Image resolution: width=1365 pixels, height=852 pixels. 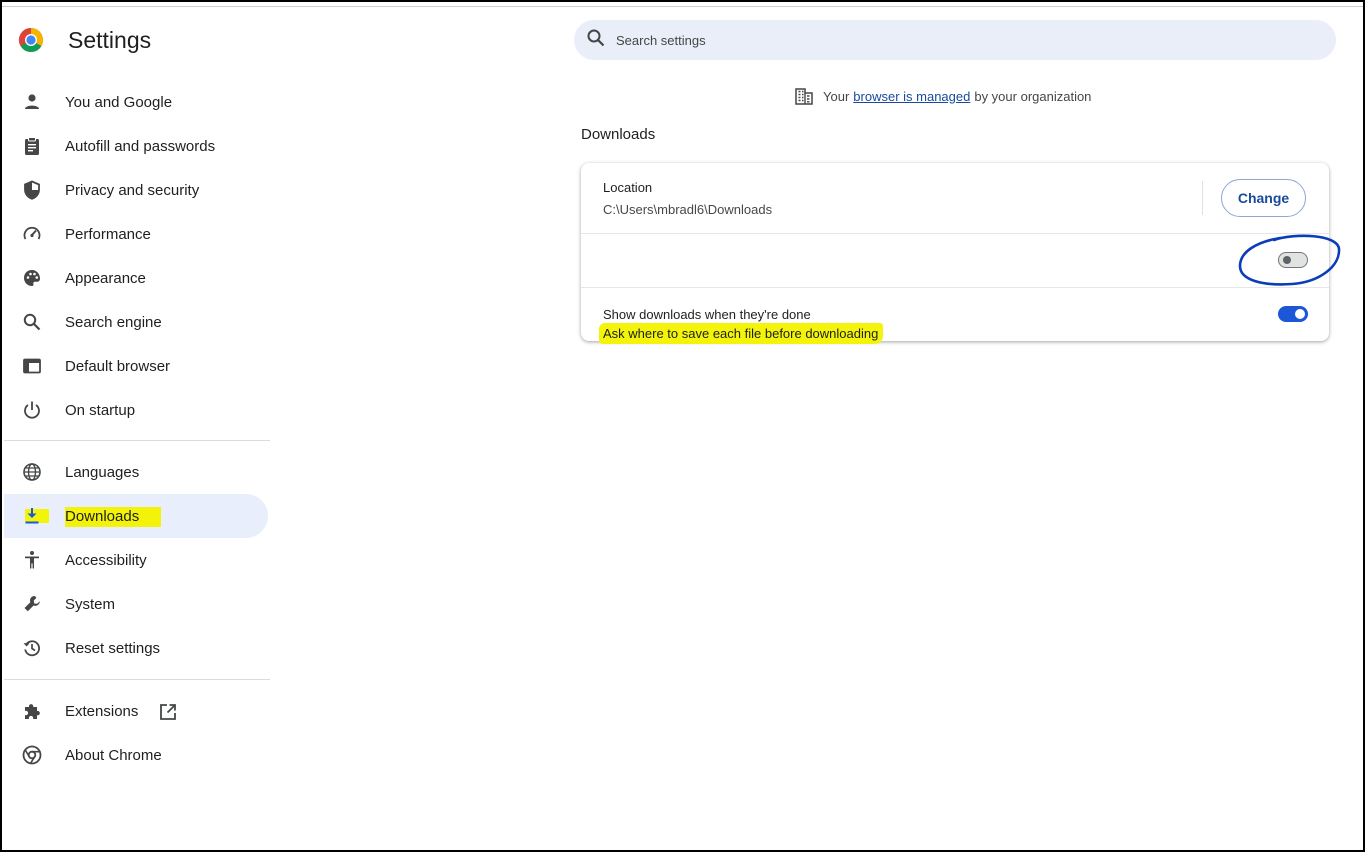 I want to click on sidebar-item-on-startup: On startup, so click(x=136, y=410).